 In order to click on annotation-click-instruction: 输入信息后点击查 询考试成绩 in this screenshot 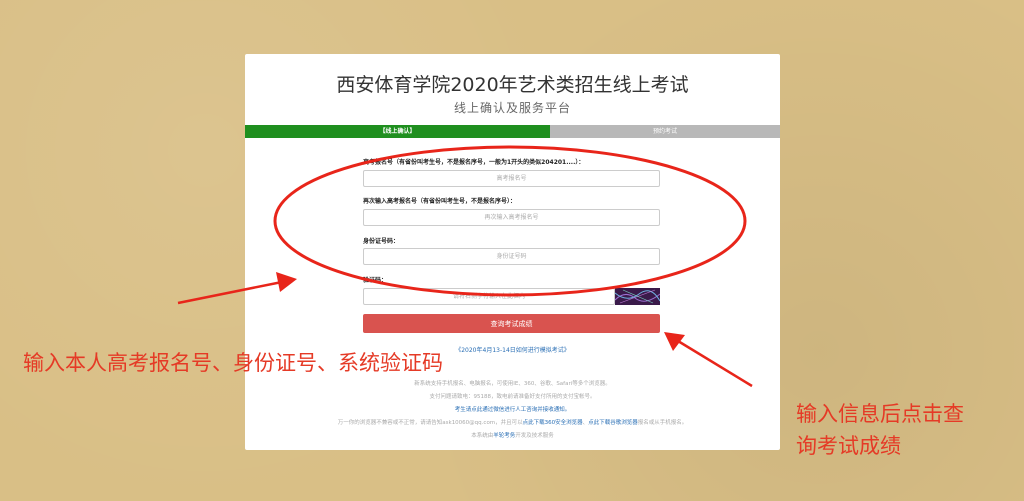, I will do `click(880, 430)`.